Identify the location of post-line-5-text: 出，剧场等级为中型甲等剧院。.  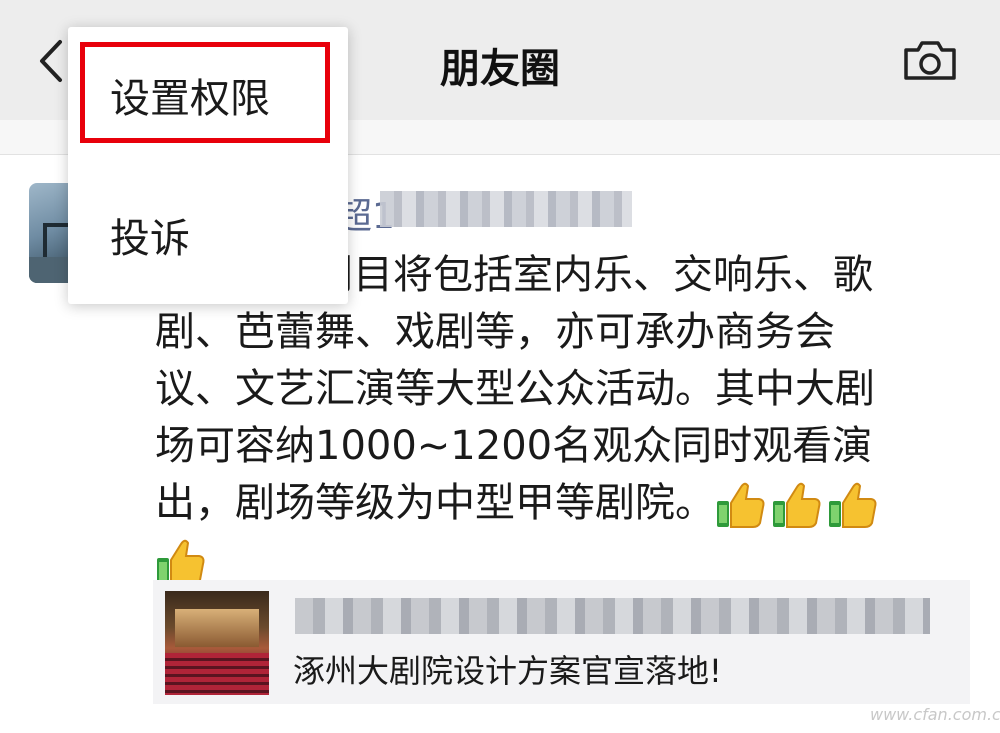
(435, 503).